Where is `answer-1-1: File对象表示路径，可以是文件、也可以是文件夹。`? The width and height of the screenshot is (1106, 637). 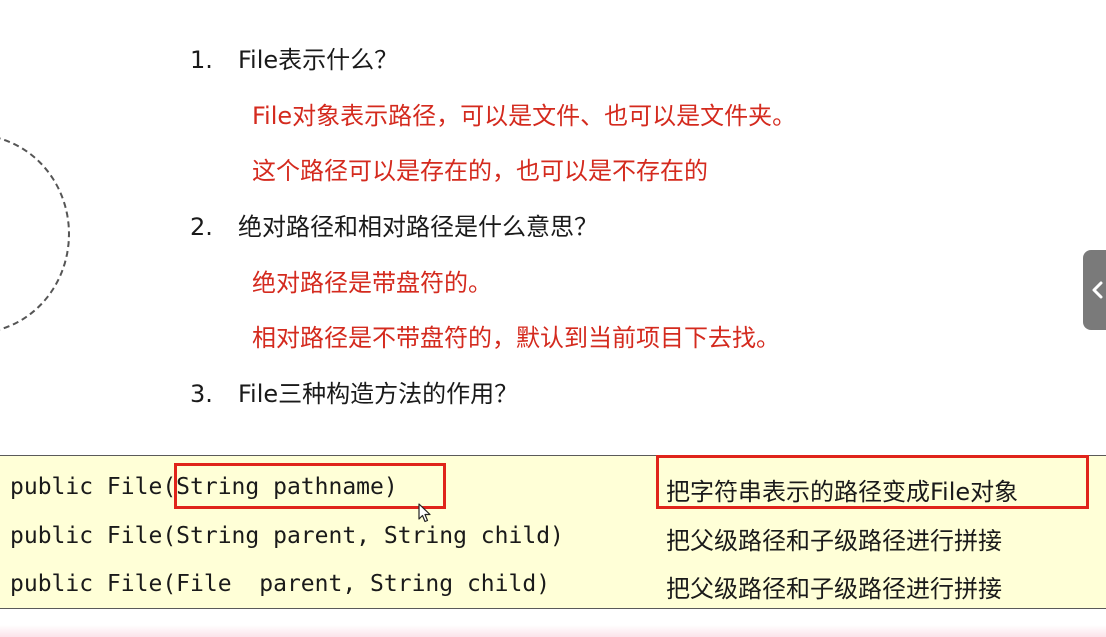
answer-1-1: File对象表示路径，可以是文件、也可以是文件夹。 is located at coordinates (524, 116).